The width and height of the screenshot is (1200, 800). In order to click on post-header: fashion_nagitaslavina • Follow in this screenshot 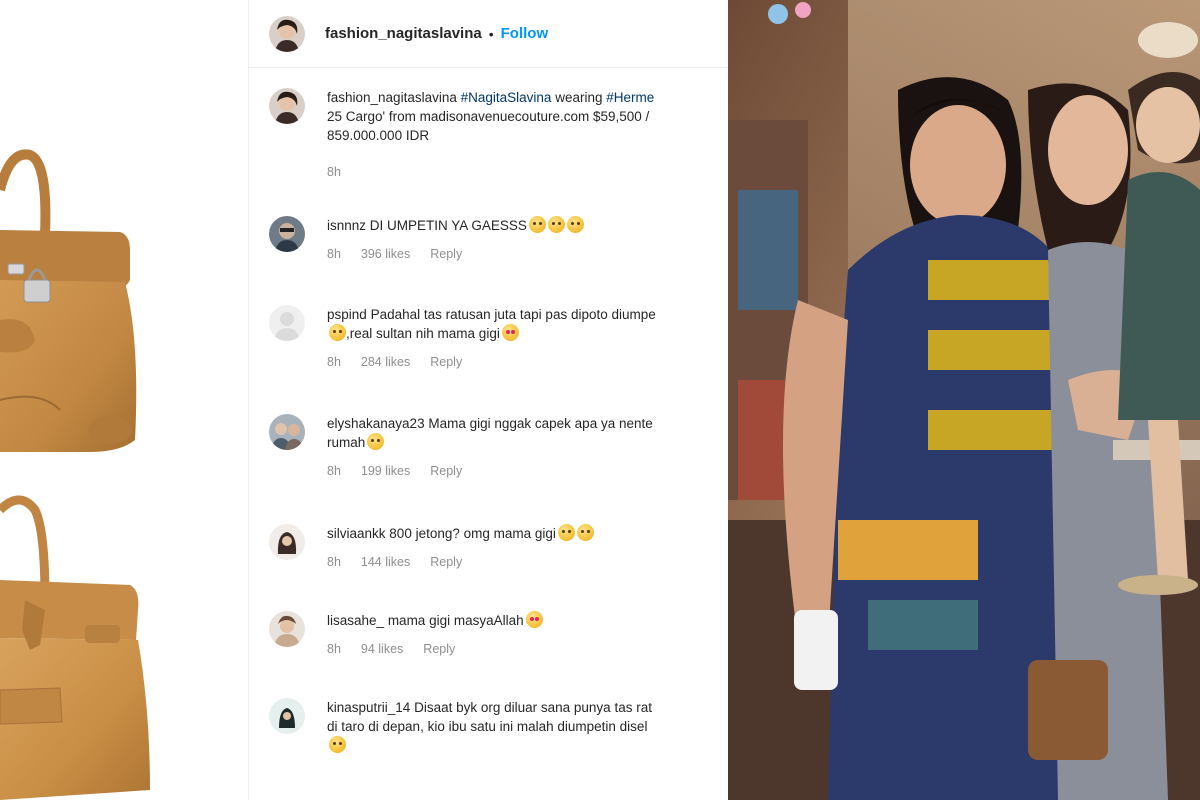, I will do `click(488, 34)`.